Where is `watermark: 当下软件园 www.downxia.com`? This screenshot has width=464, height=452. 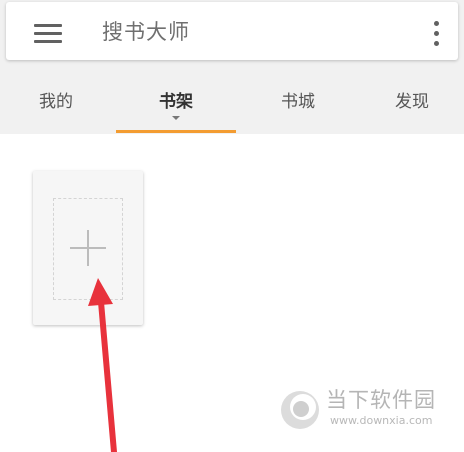
watermark: 当下软件园 www.downxia.com is located at coordinates (368, 408).